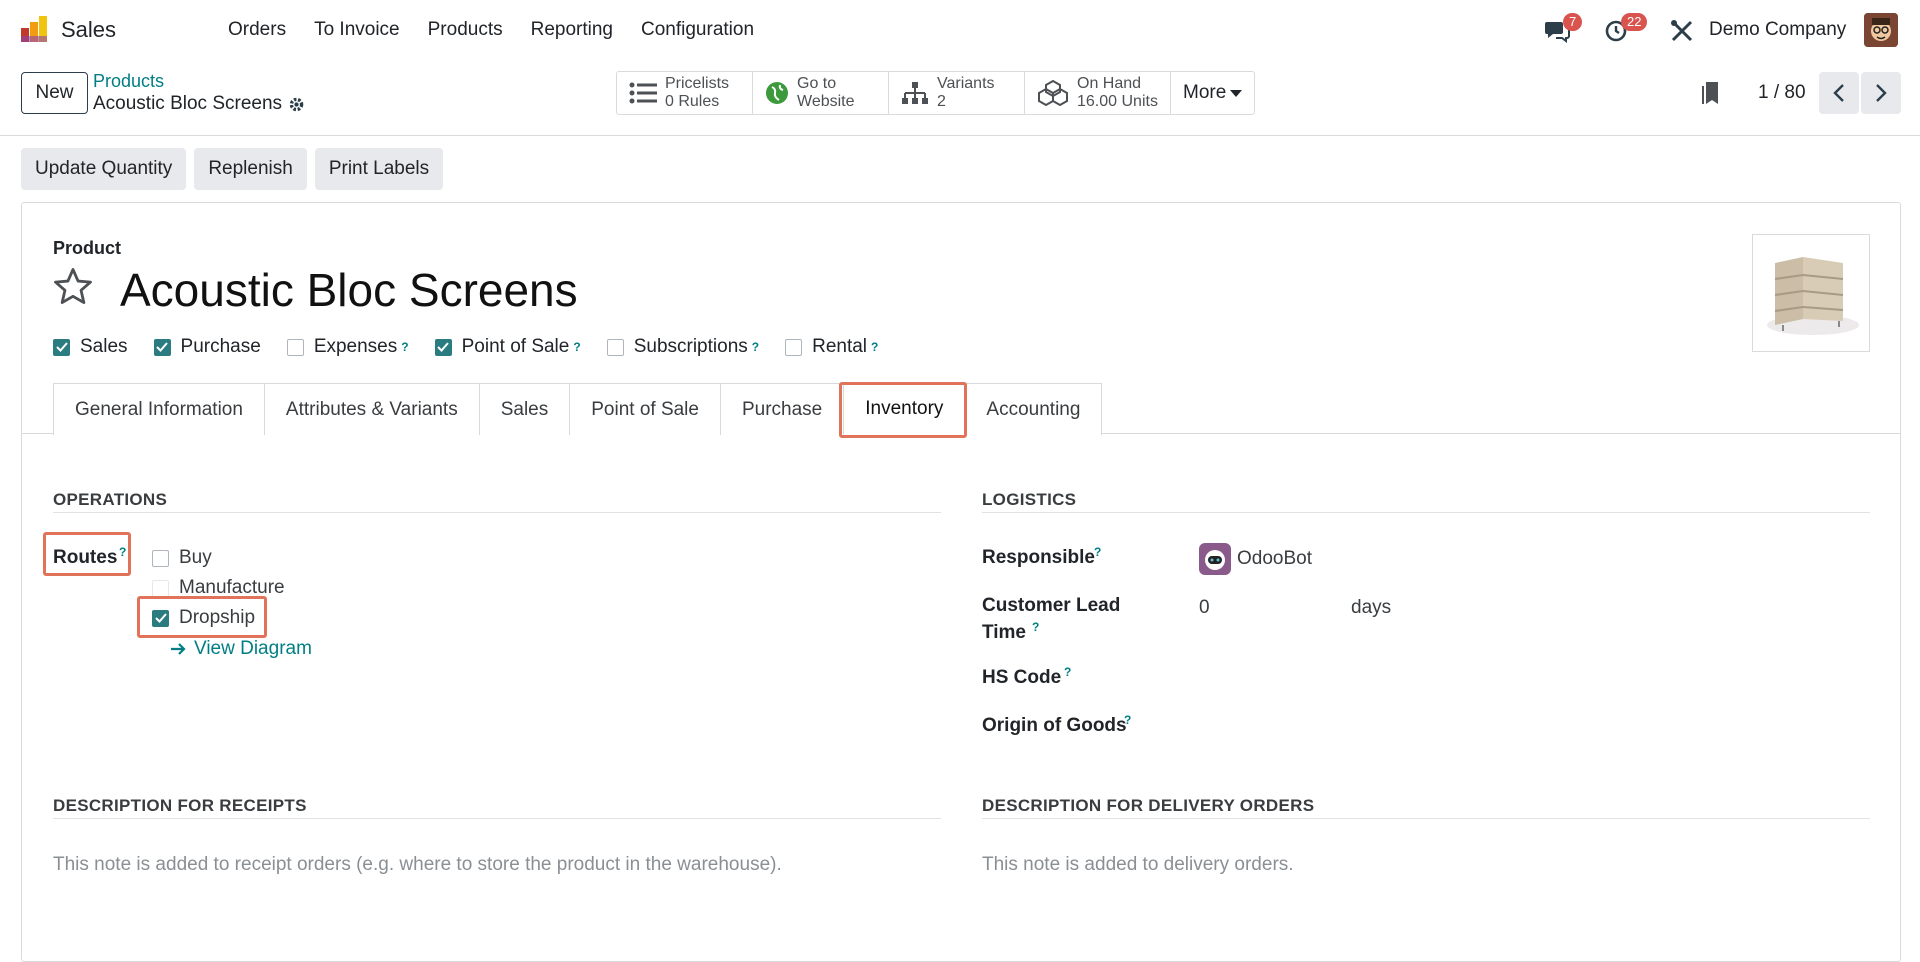  What do you see at coordinates (349, 290) in the screenshot?
I see `product-name: Acoustic Bloc Screens` at bounding box center [349, 290].